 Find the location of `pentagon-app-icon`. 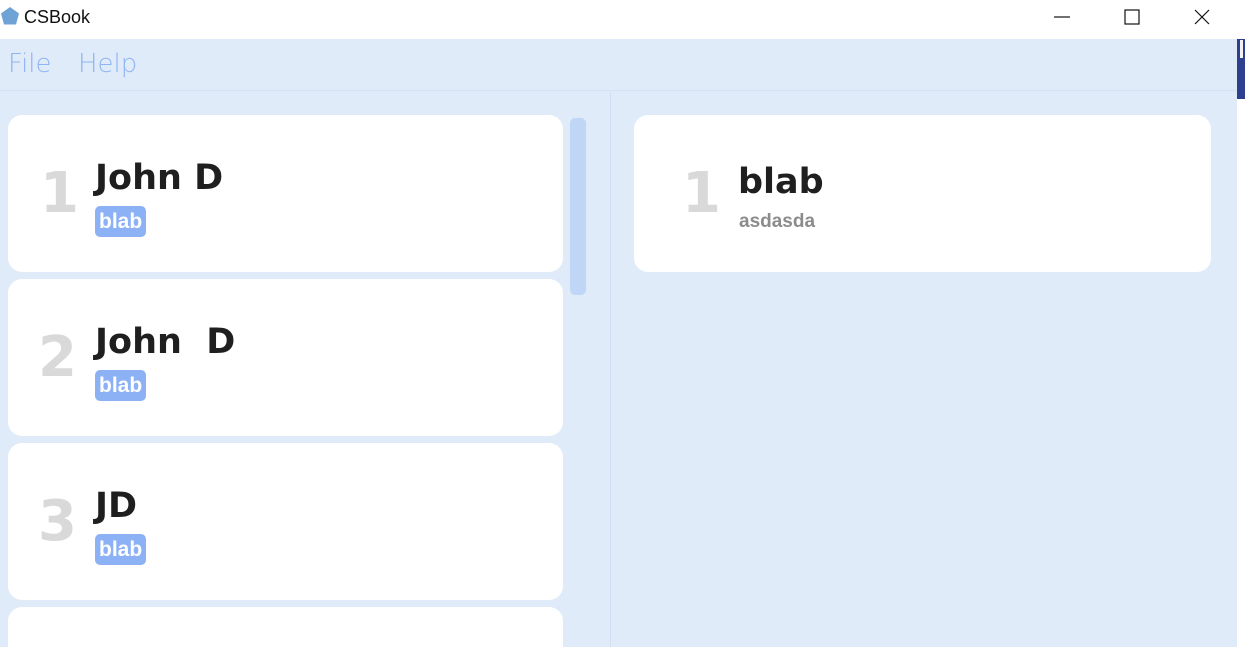

pentagon-app-icon is located at coordinates (10, 16).